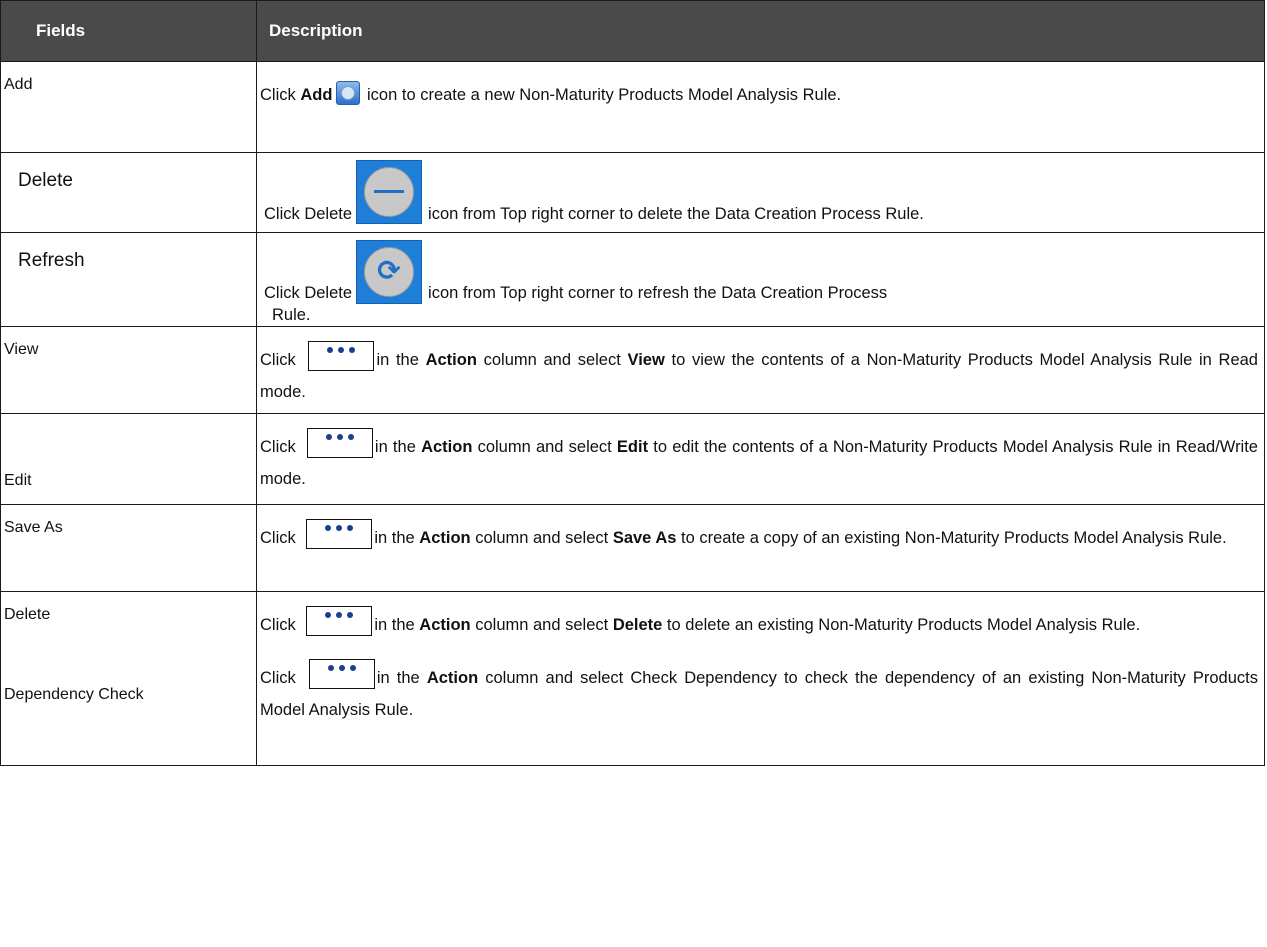 The height and width of the screenshot is (947, 1267). I want to click on field-cell: View, so click(128, 370).